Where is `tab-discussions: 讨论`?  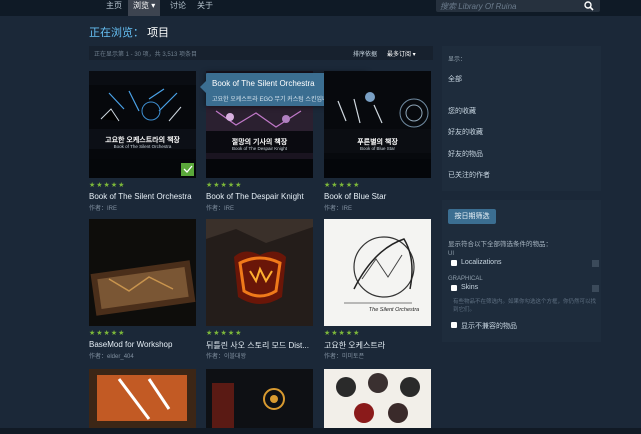
tab-discussions: 讨论 is located at coordinates (178, 7).